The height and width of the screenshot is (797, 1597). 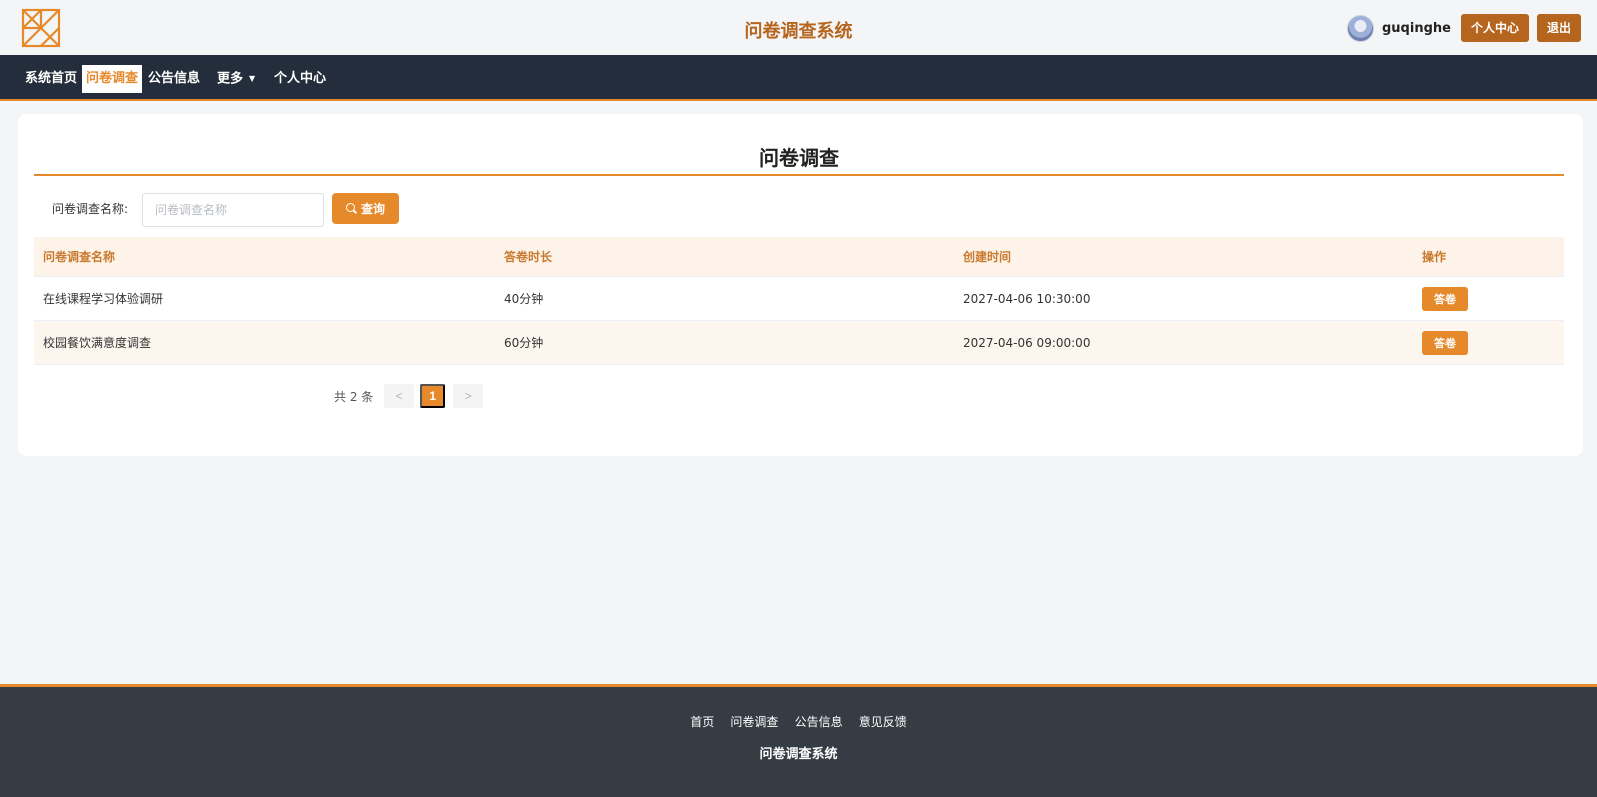 What do you see at coordinates (987, 257) in the screenshot?
I see `column-header: 创建时间` at bounding box center [987, 257].